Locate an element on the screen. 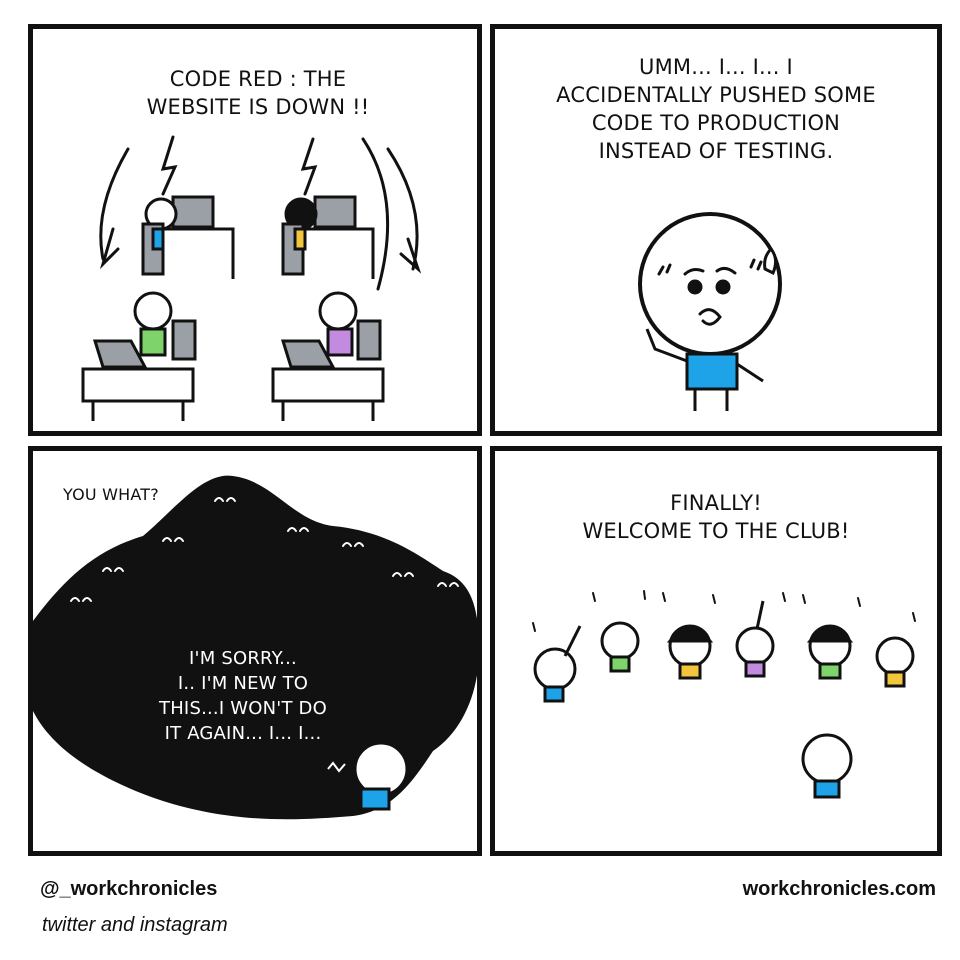 The image size is (960, 960). website-link: workchronicles.com is located at coordinates (839, 889).